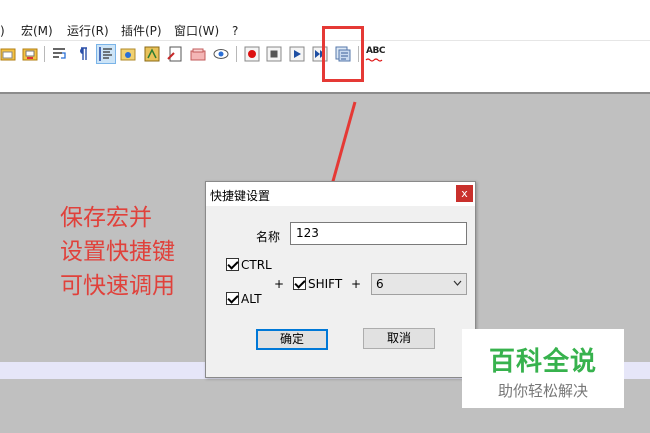 The image size is (650, 433). I want to click on menu-item-plugins: 插件(P), so click(141, 31).